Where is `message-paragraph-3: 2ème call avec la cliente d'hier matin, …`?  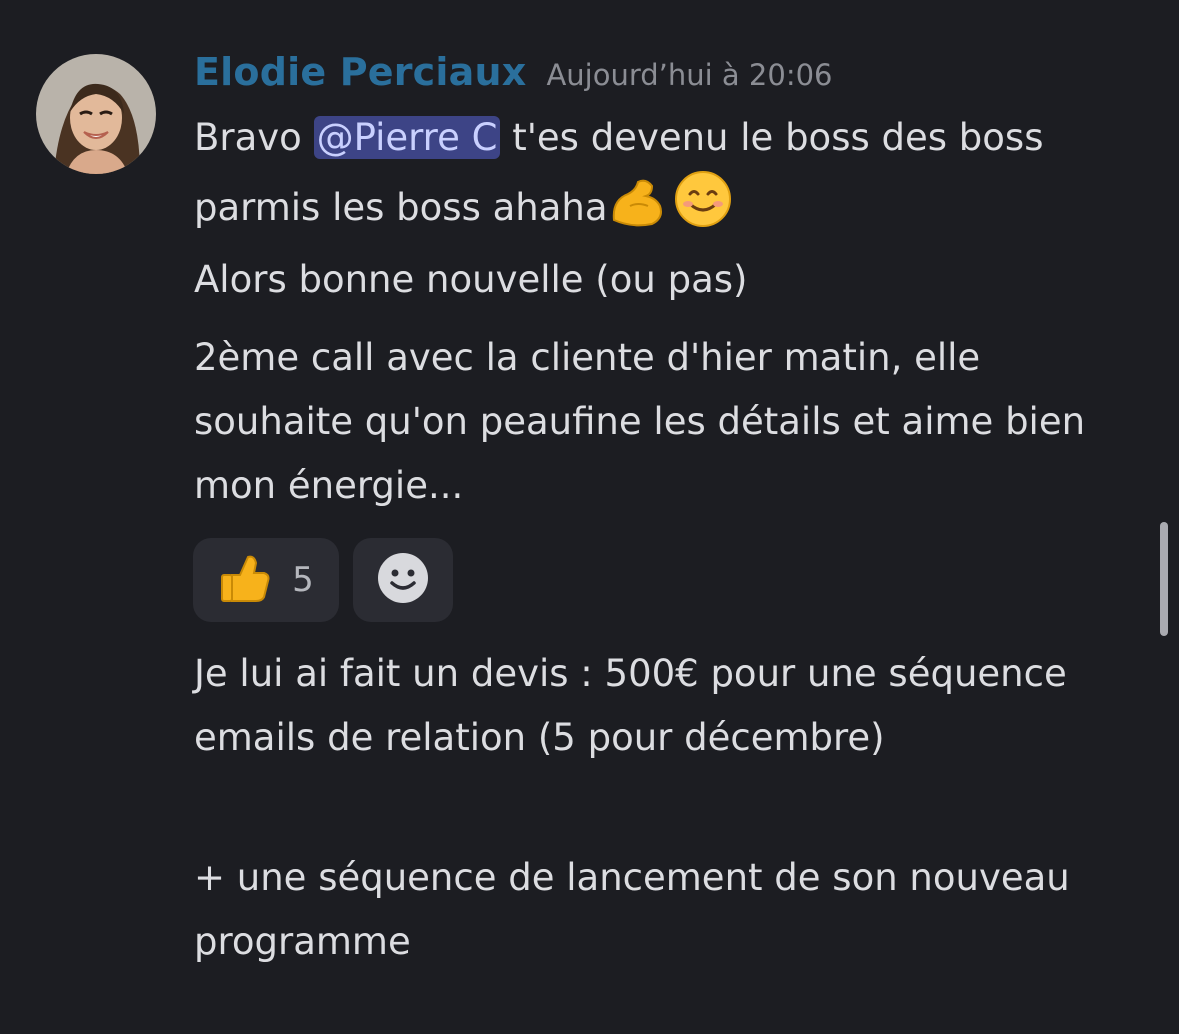 message-paragraph-3: 2ème call avec la cliente d'hier matin, … is located at coordinates (640, 421).